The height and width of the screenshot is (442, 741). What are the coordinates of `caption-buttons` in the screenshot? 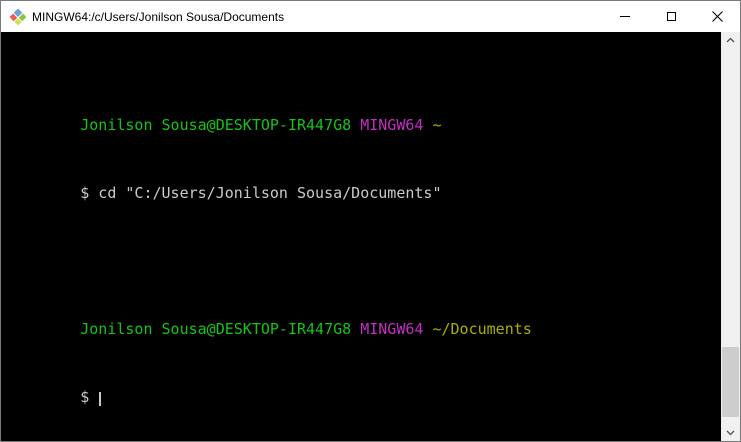 It's located at (671, 16).